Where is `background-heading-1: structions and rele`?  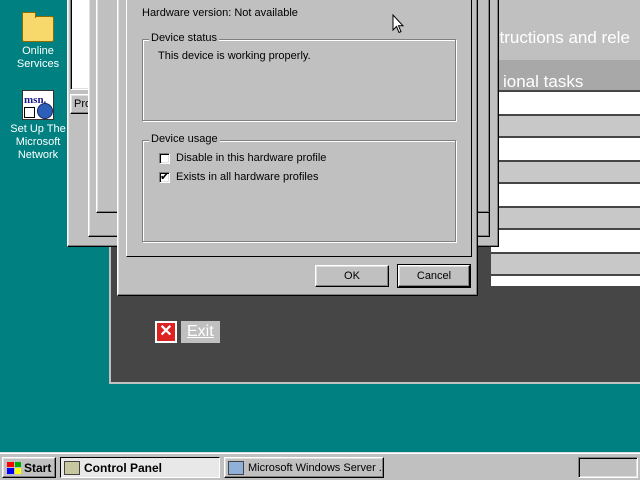
background-heading-1: structions and rele is located at coordinates (560, 37).